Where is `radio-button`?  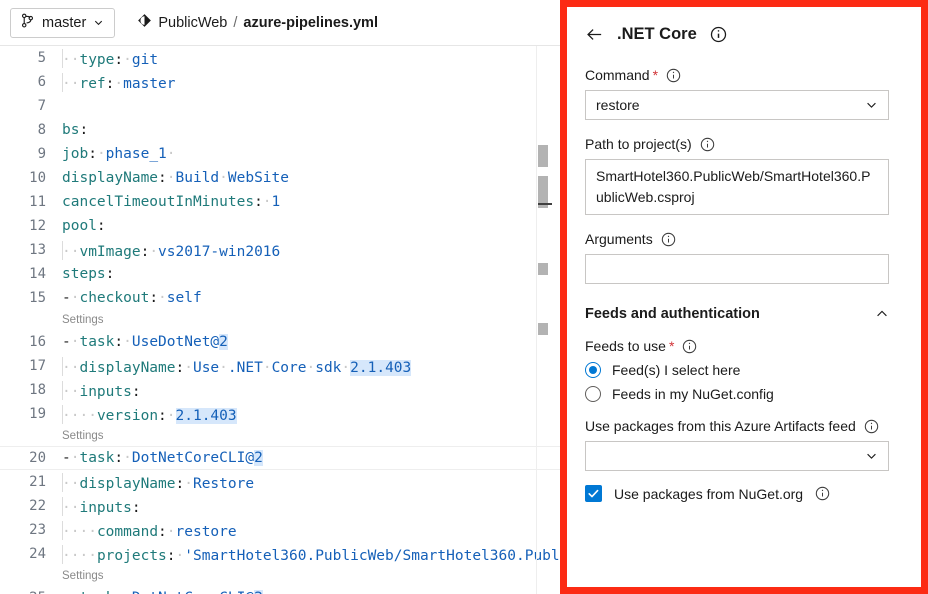
radio-button is located at coordinates (593, 394).